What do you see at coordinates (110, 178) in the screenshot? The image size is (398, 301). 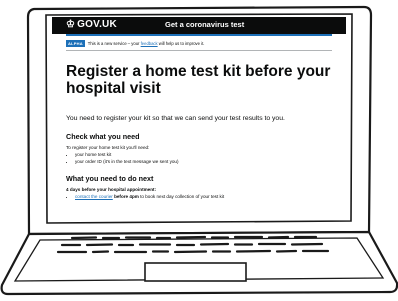 I see `next-heading: What you need to do next` at bounding box center [110, 178].